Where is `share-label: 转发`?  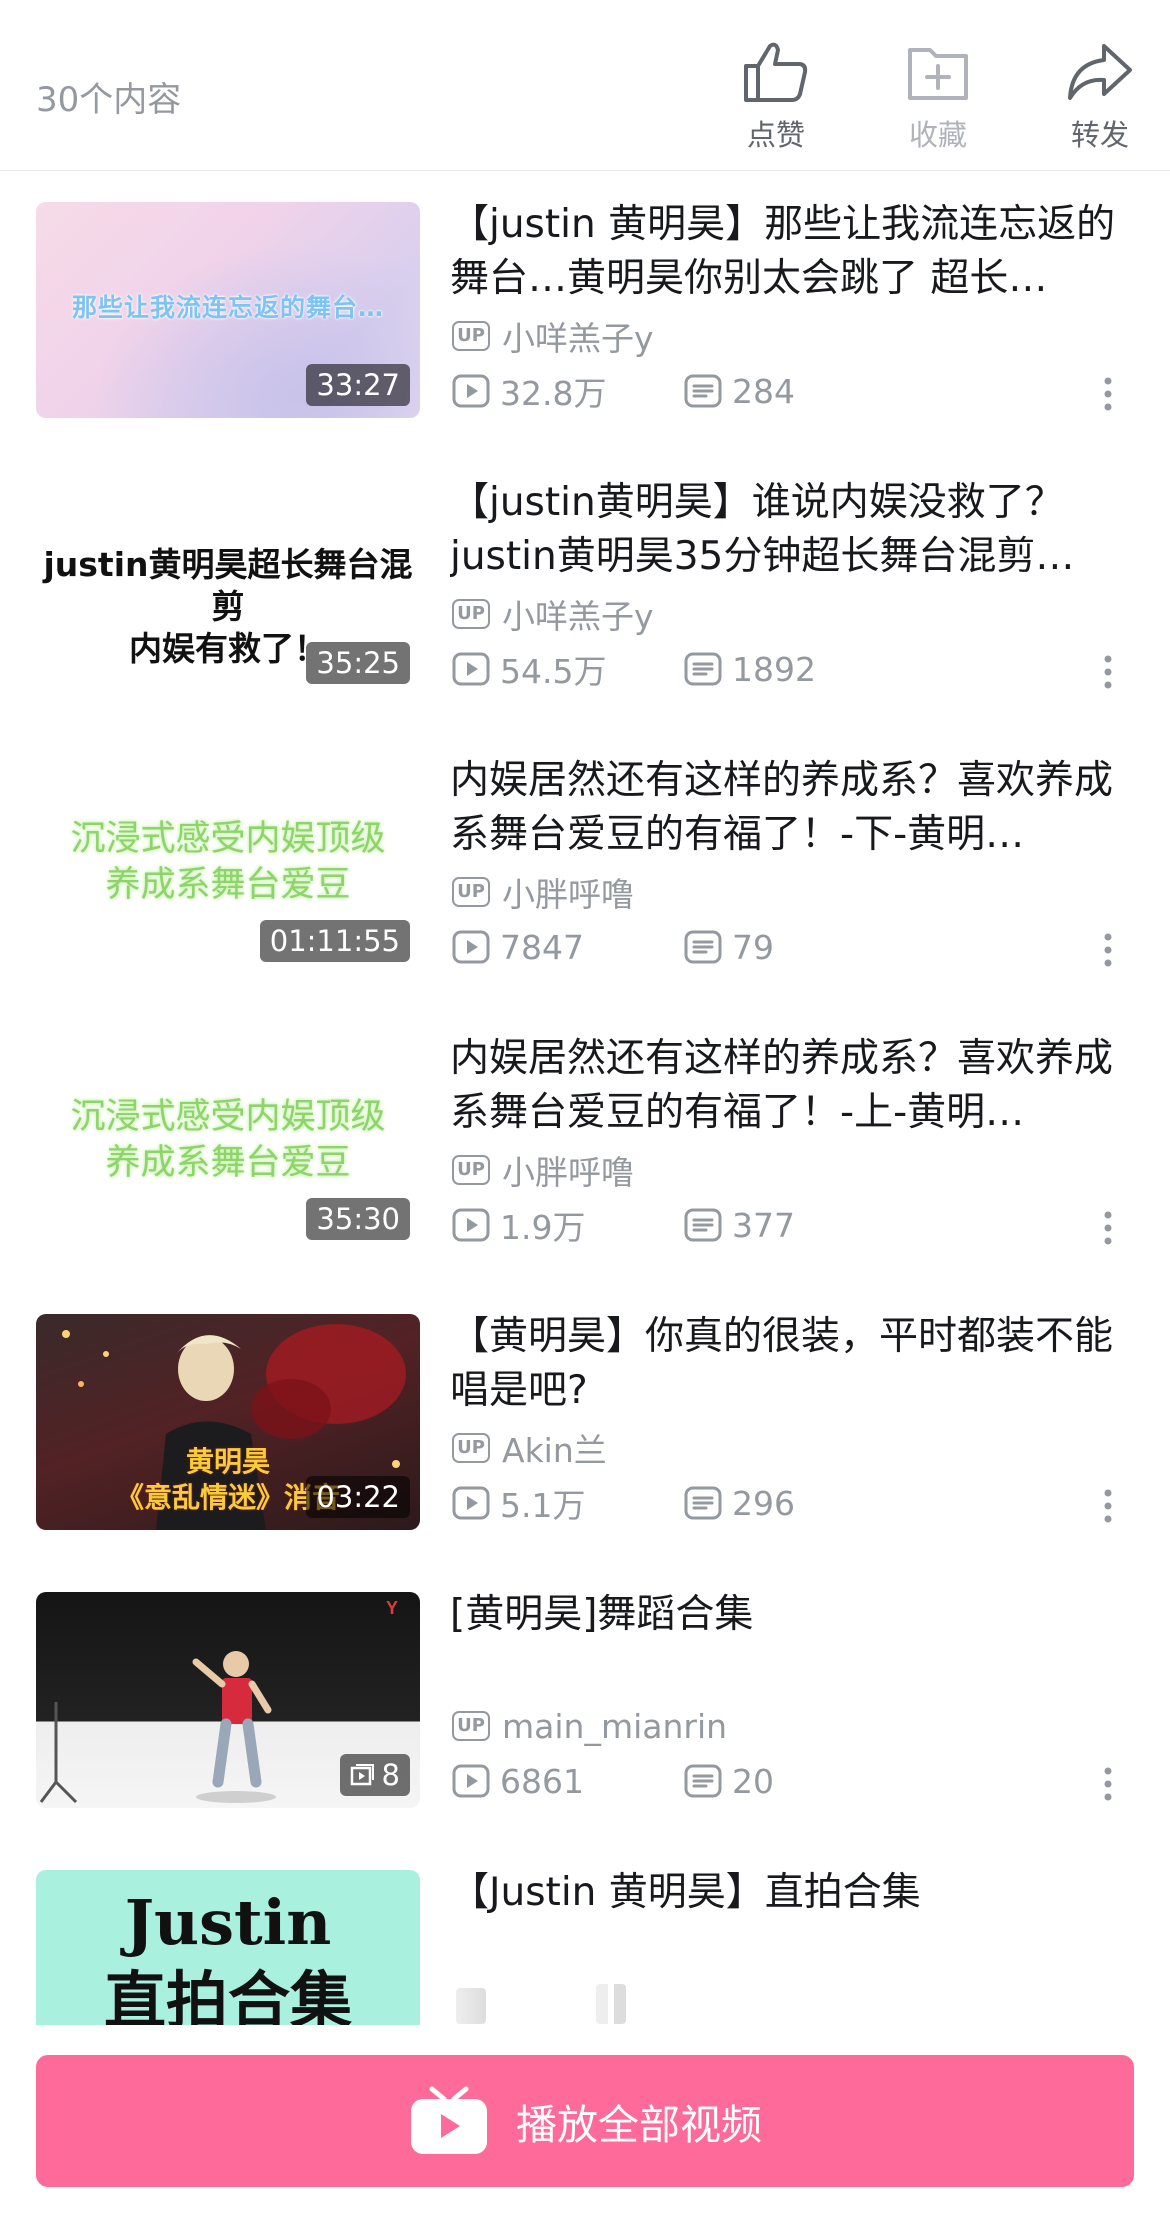
share-label: 转发 is located at coordinates (1099, 135).